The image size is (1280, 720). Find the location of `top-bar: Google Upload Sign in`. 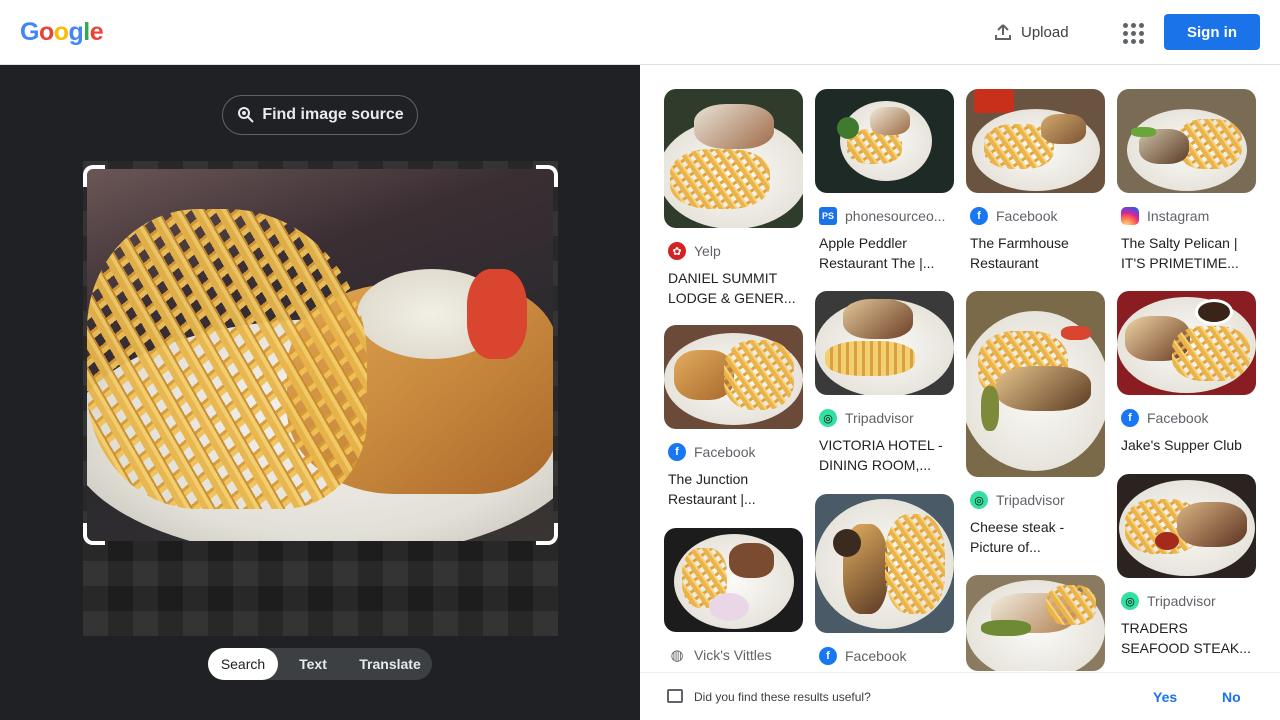

top-bar: Google Upload Sign in is located at coordinates (640, 32).